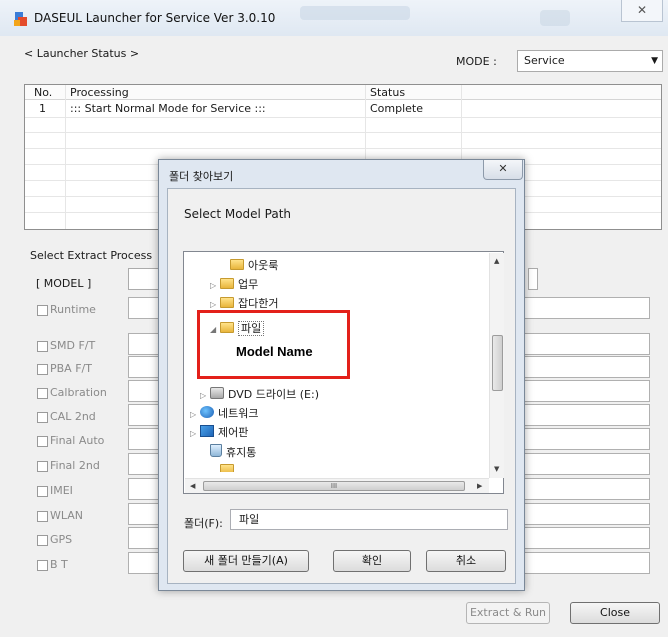 The width and height of the screenshot is (668, 637). What do you see at coordinates (466, 561) in the screenshot?
I see `cancel-button: 취소` at bounding box center [466, 561].